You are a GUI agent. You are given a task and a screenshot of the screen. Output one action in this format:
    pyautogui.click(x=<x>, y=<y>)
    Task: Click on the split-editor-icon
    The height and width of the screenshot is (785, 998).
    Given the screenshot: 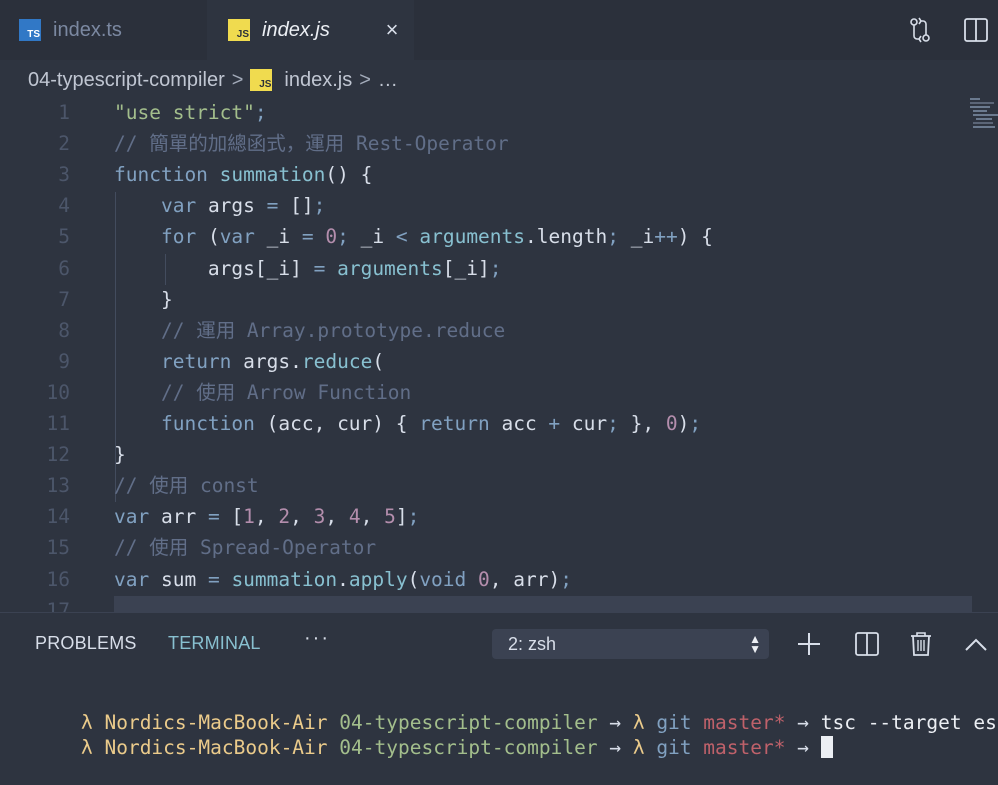 What is the action you would take?
    pyautogui.click(x=976, y=30)
    